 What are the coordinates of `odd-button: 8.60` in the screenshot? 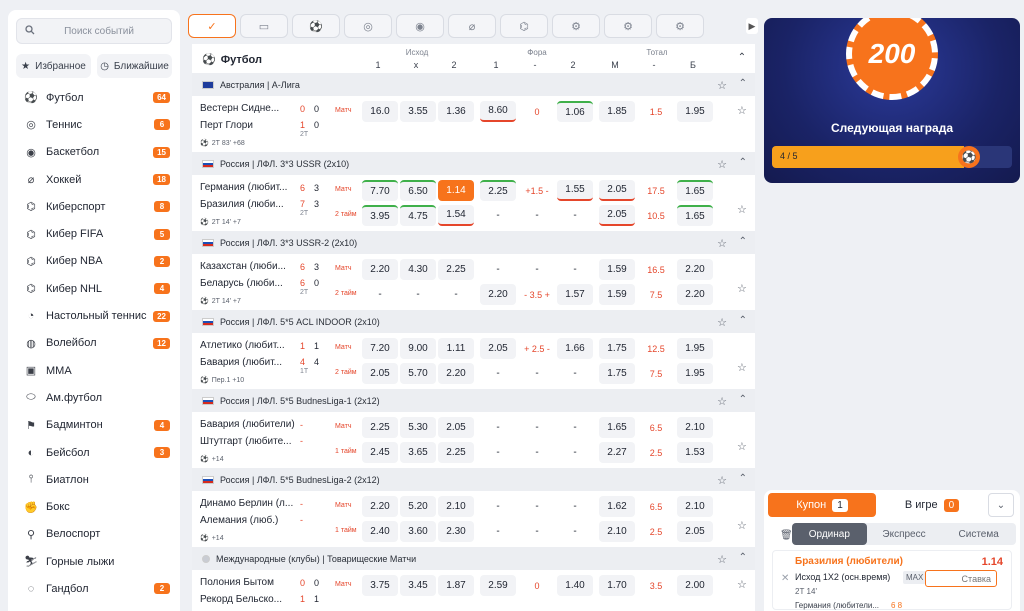 It's located at (498, 111).